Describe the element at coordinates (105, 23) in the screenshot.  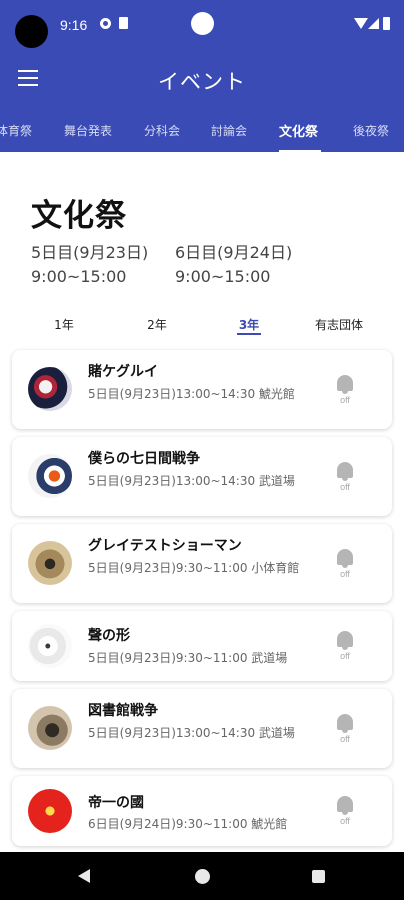
I see `data-saver-icon` at that location.